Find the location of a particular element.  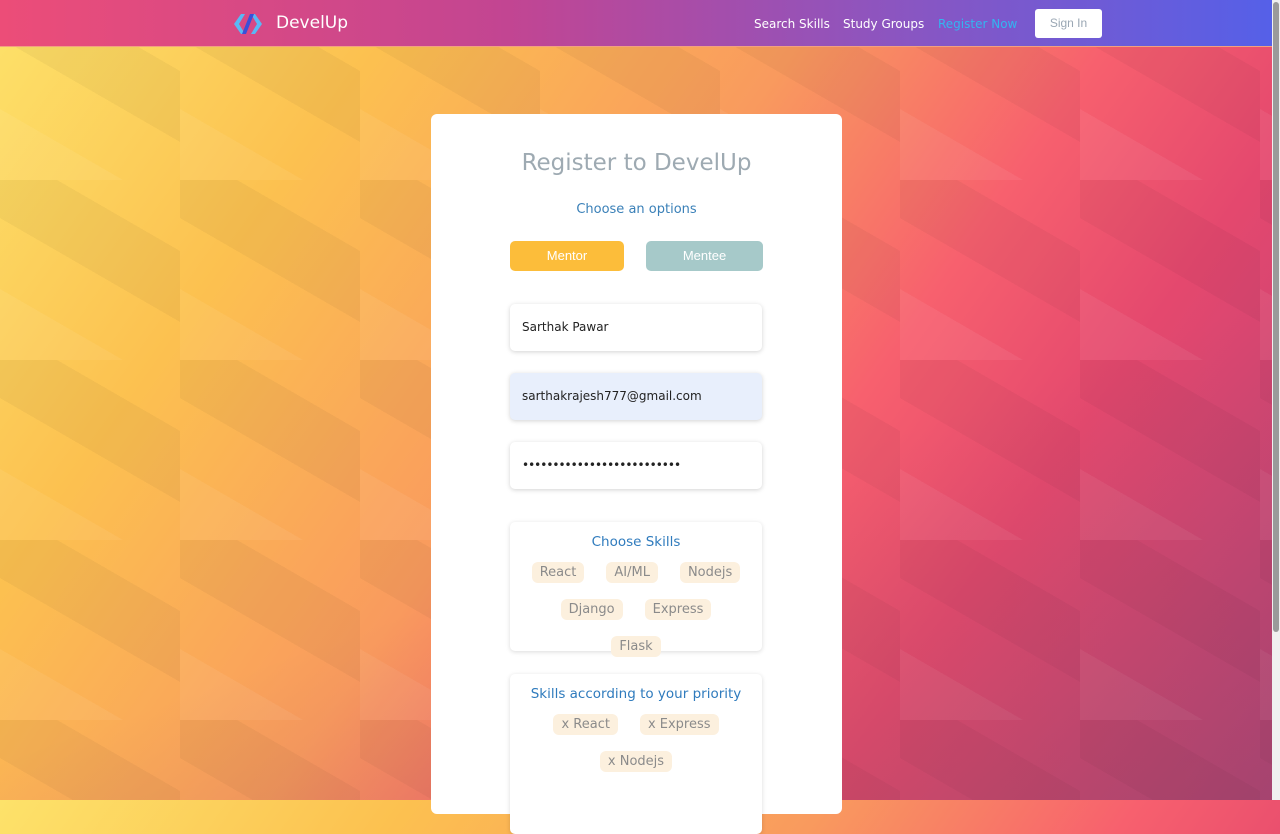

email-input: sarthakrajesh777@gmail.com is located at coordinates (636, 396).